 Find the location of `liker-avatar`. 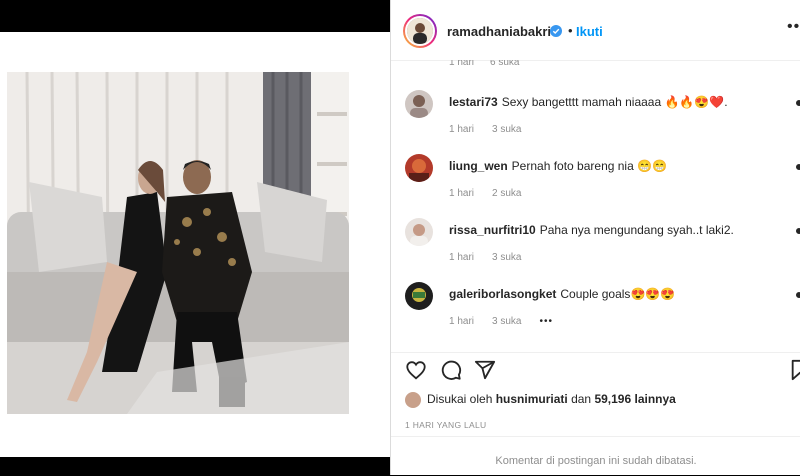

liker-avatar is located at coordinates (413, 400).